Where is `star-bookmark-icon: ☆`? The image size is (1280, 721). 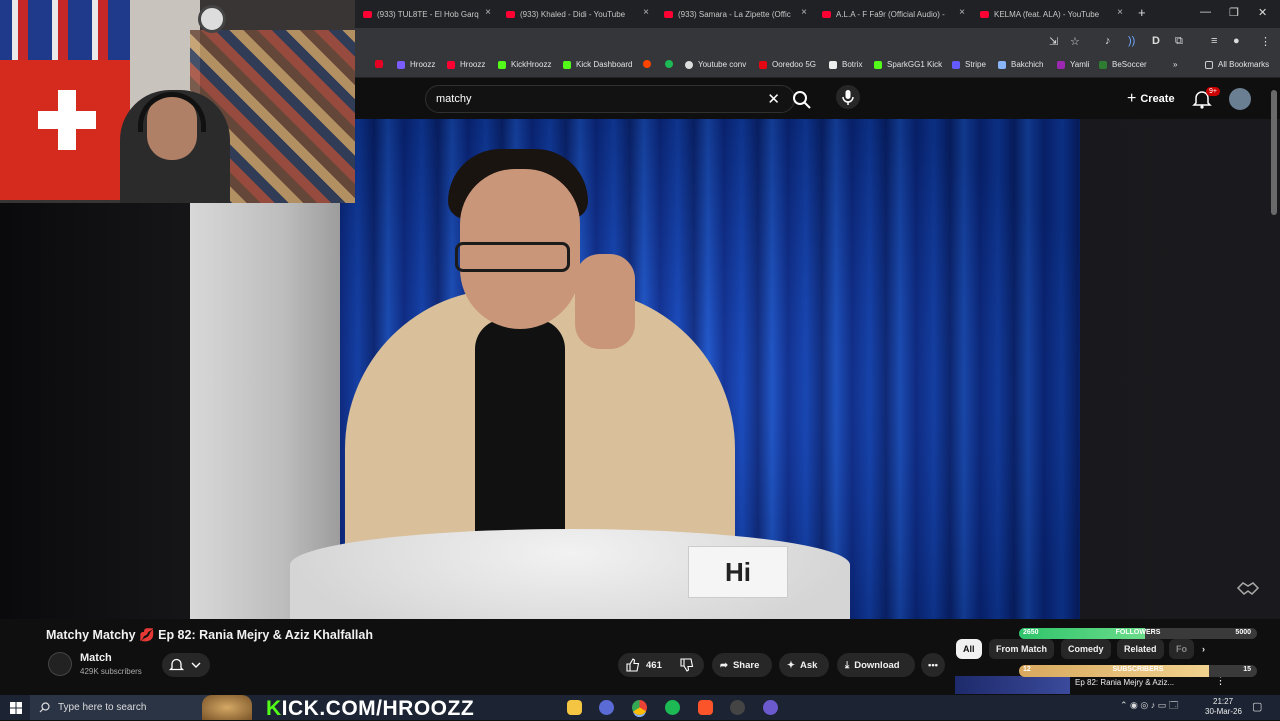
star-bookmark-icon: ☆ is located at coordinates (1075, 41).